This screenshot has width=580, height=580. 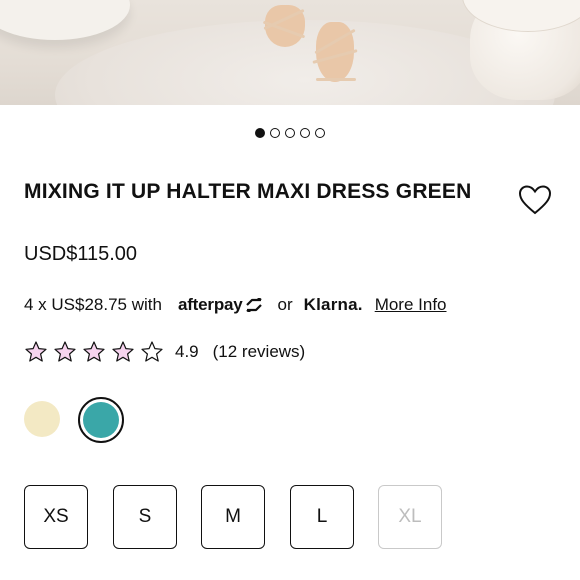 I want to click on left-stool, so click(x=65, y=20).